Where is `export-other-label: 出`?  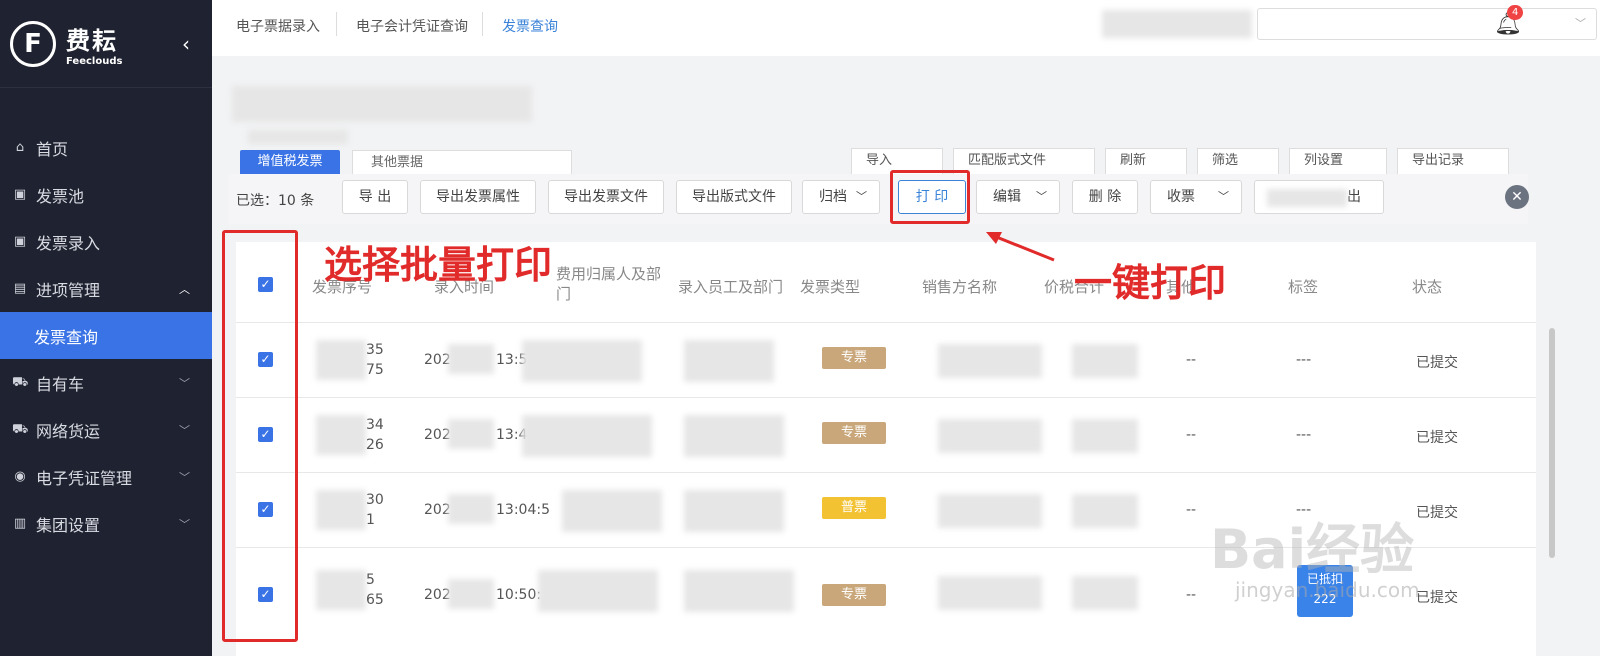
export-other-label: 出 is located at coordinates (1354, 197).